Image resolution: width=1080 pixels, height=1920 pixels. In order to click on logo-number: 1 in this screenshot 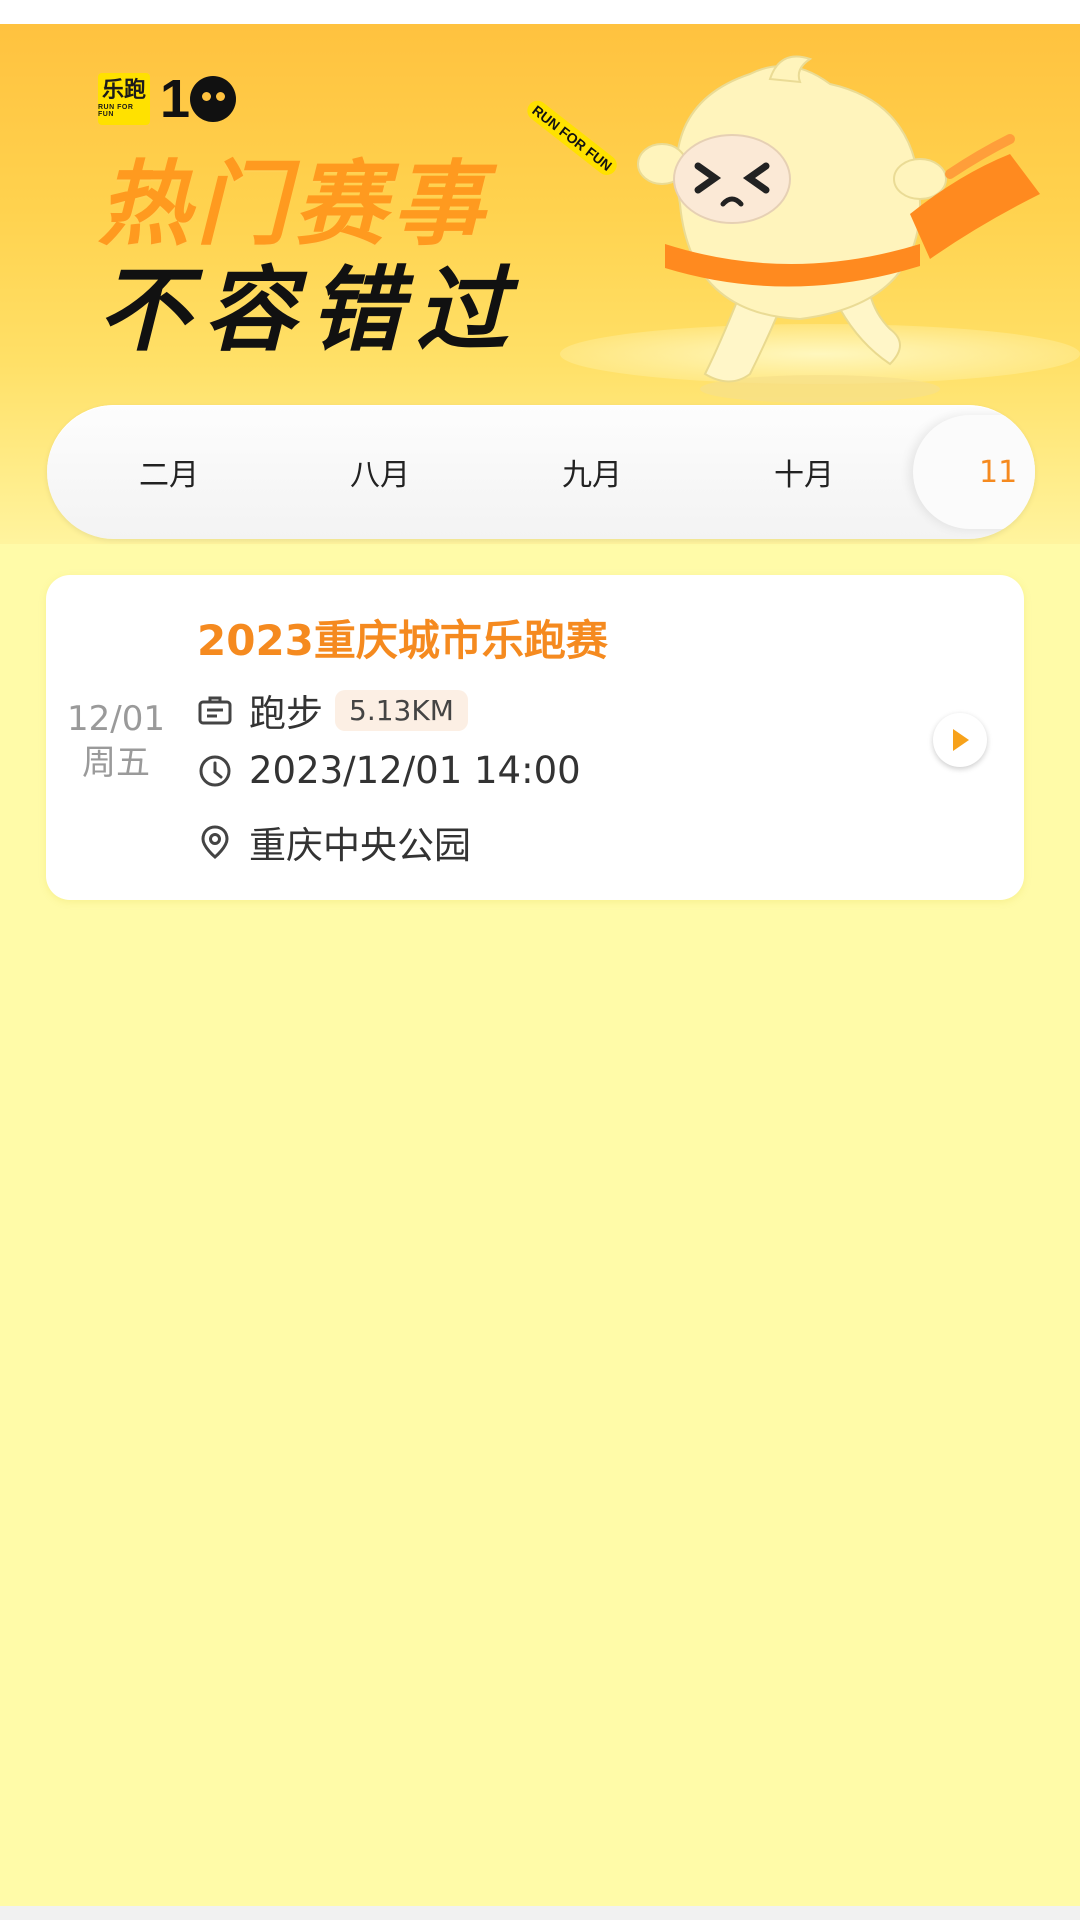, I will do `click(175, 99)`.